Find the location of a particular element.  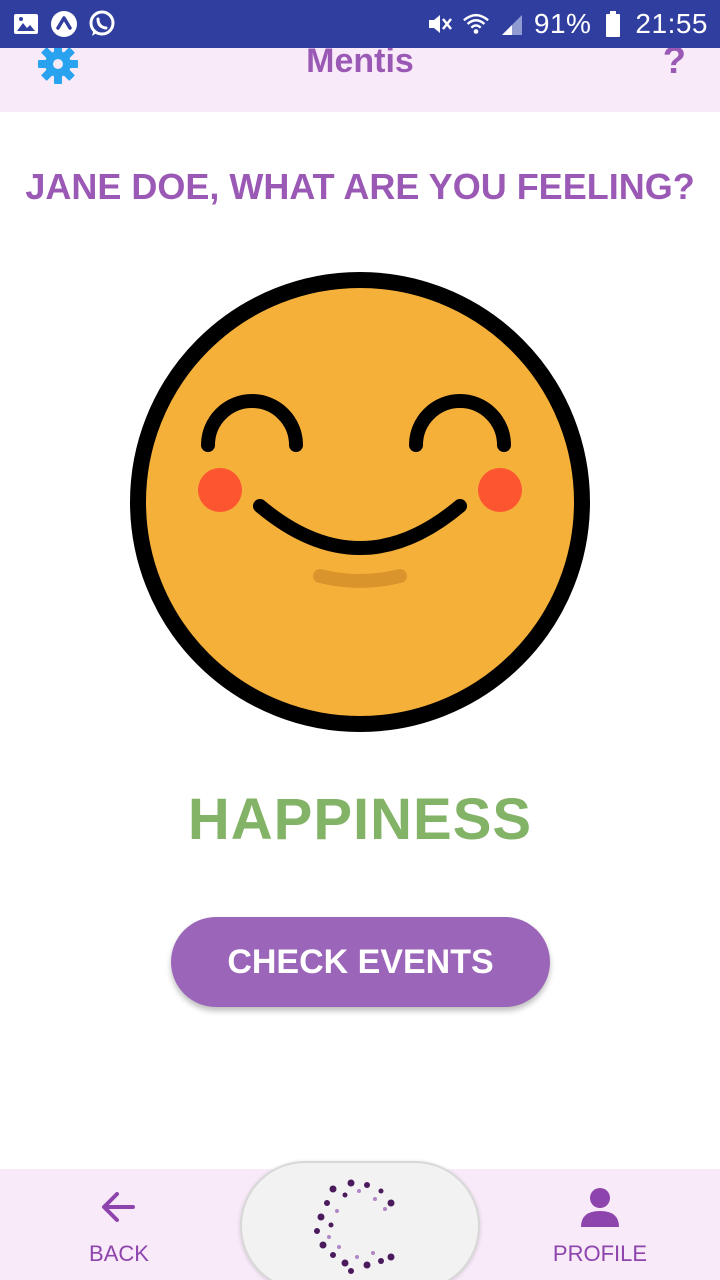

profile-label: PROFILE is located at coordinates (600, 1253).